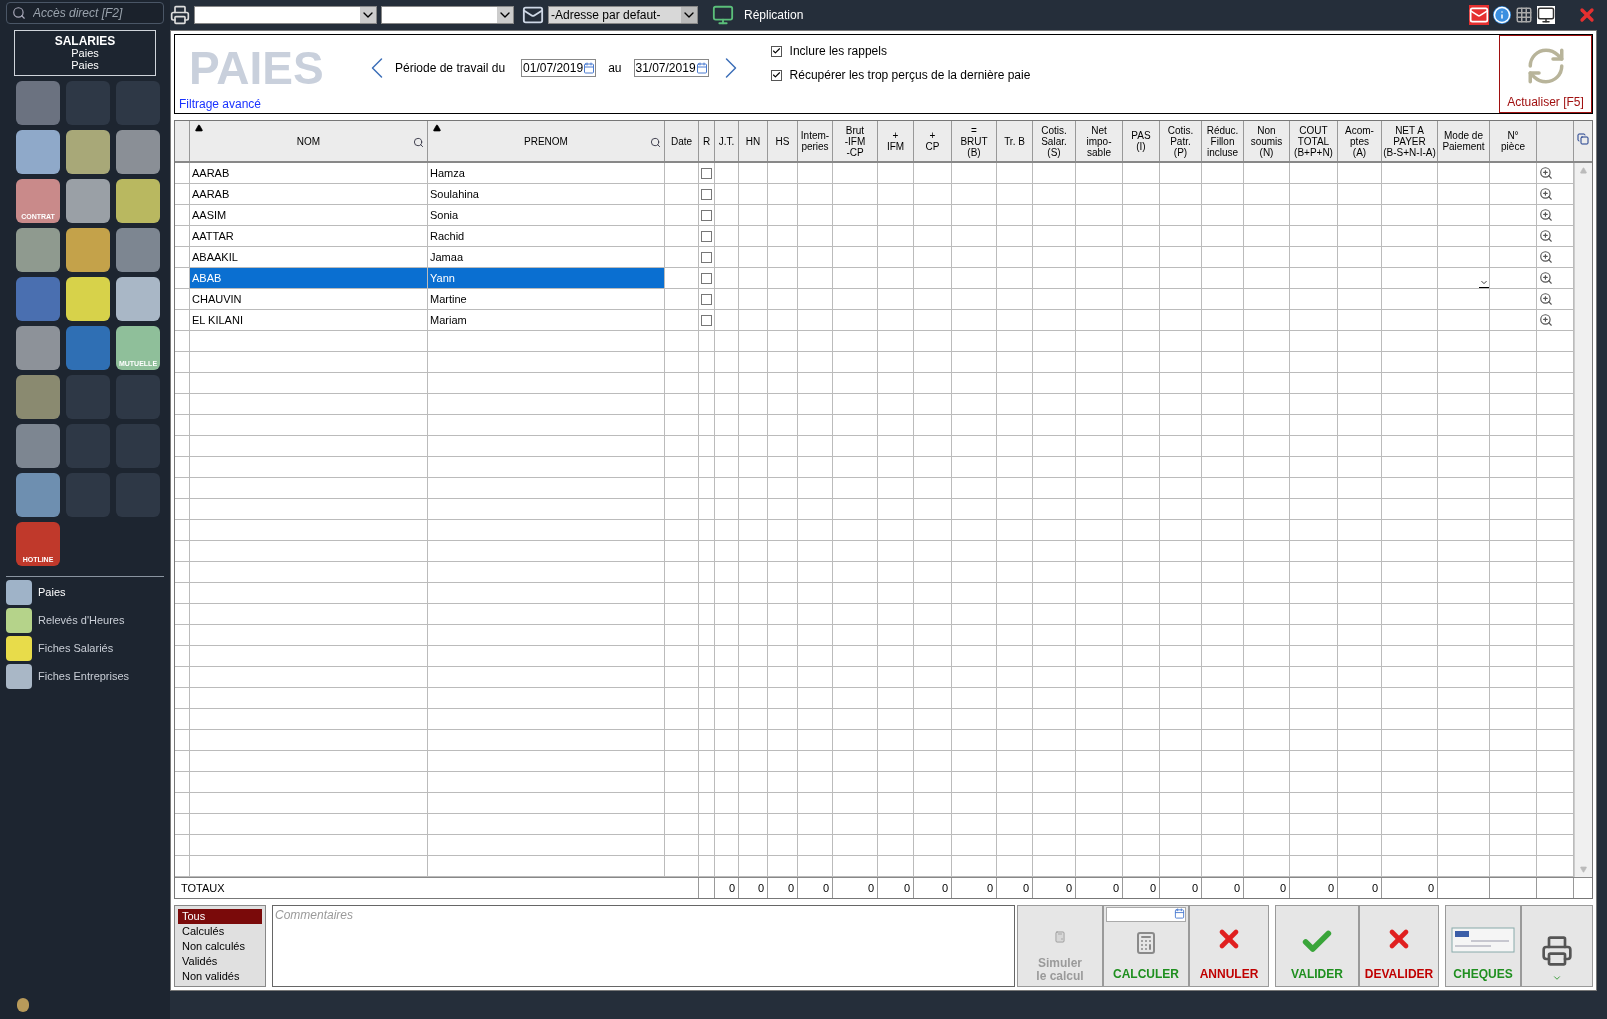 This screenshot has width=1607, height=1019. Describe the element at coordinates (727, 141) in the screenshot. I see `column-header: J.T.` at that location.